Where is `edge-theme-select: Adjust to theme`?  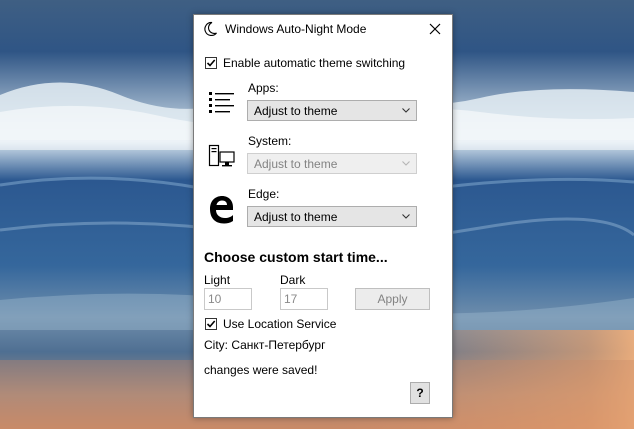
edge-theme-select: Adjust to theme is located at coordinates (332, 216).